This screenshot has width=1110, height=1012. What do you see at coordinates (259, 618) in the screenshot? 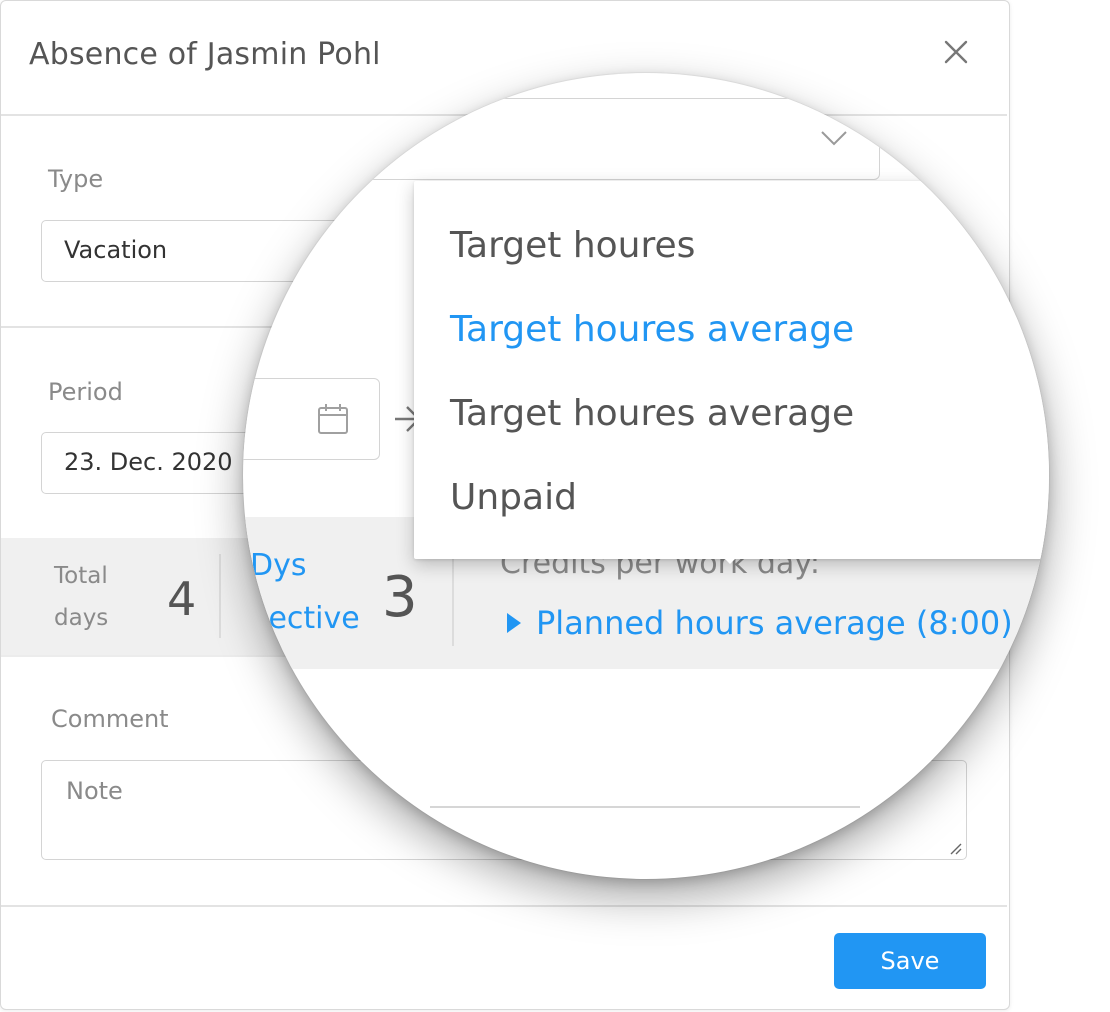
I see `effective-days-prefix-2: e` at bounding box center [259, 618].